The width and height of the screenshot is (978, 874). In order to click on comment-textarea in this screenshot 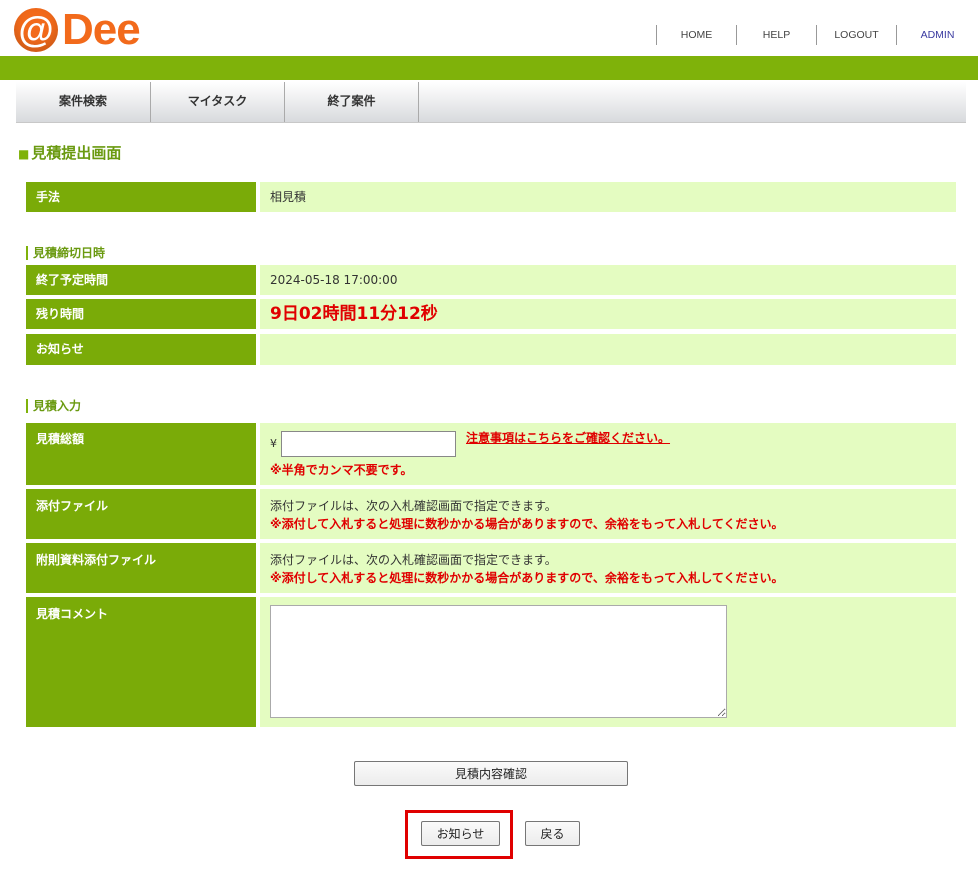, I will do `click(498, 661)`.